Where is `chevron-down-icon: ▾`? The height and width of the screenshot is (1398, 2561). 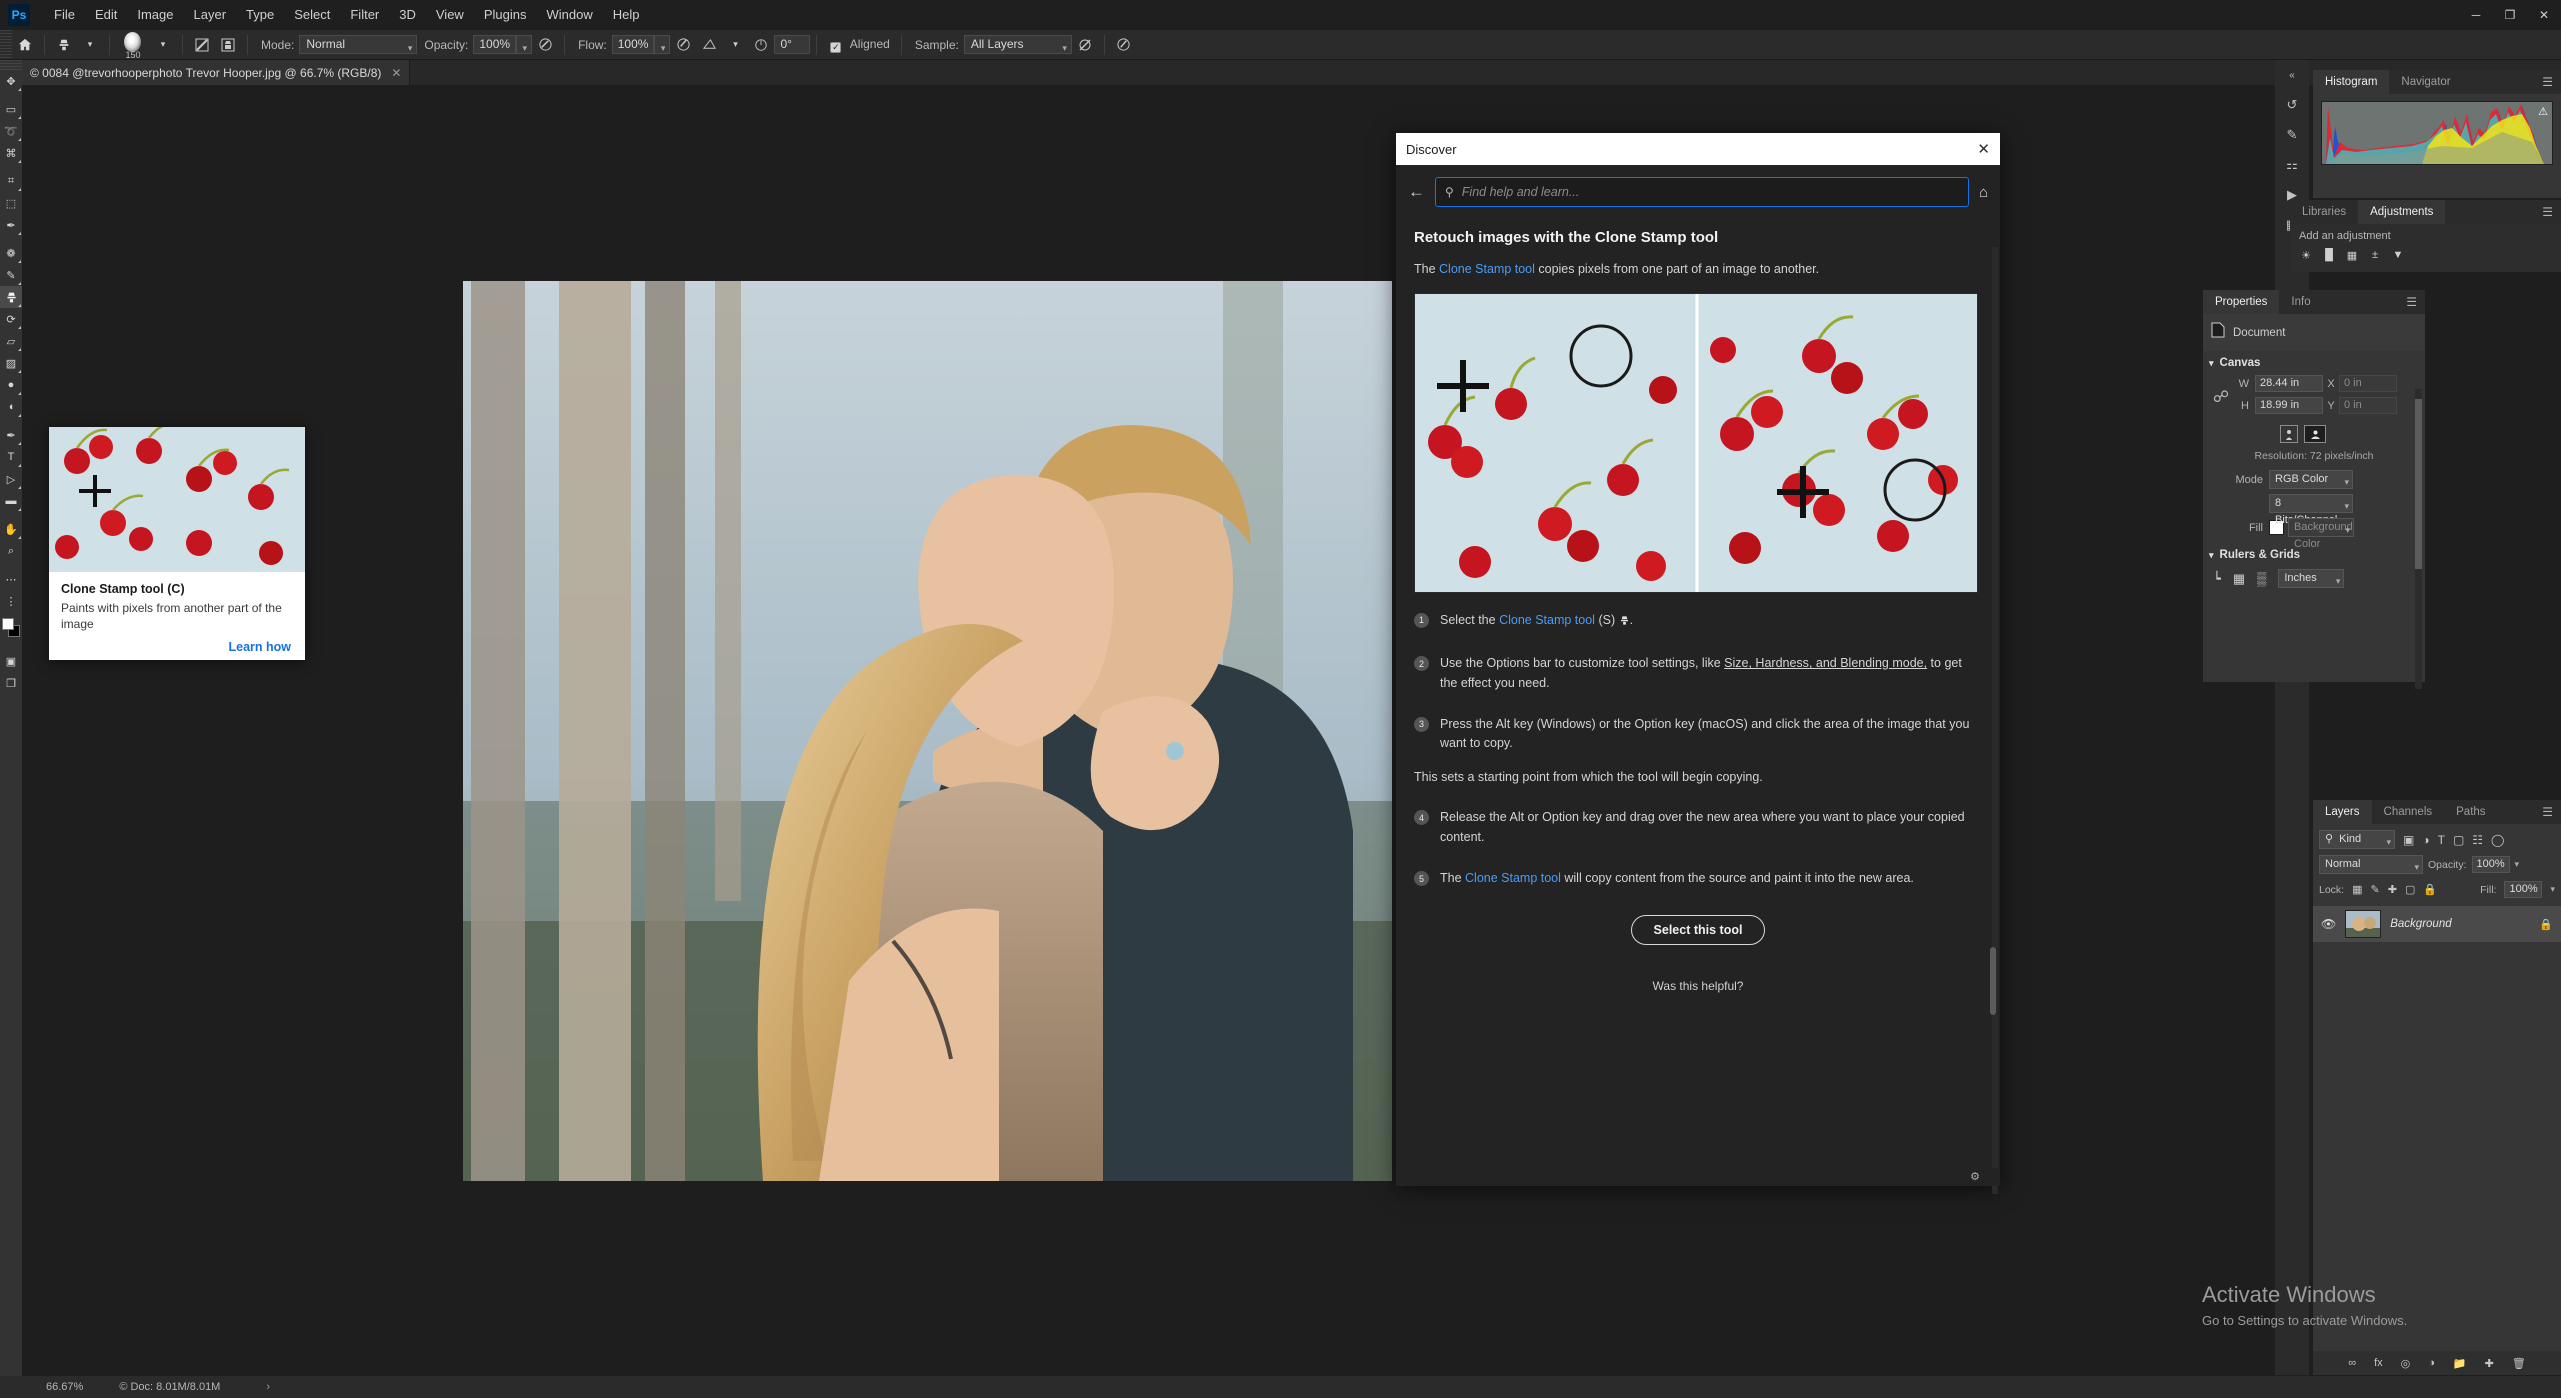 chevron-down-icon: ▾ is located at coordinates (2517, 864).